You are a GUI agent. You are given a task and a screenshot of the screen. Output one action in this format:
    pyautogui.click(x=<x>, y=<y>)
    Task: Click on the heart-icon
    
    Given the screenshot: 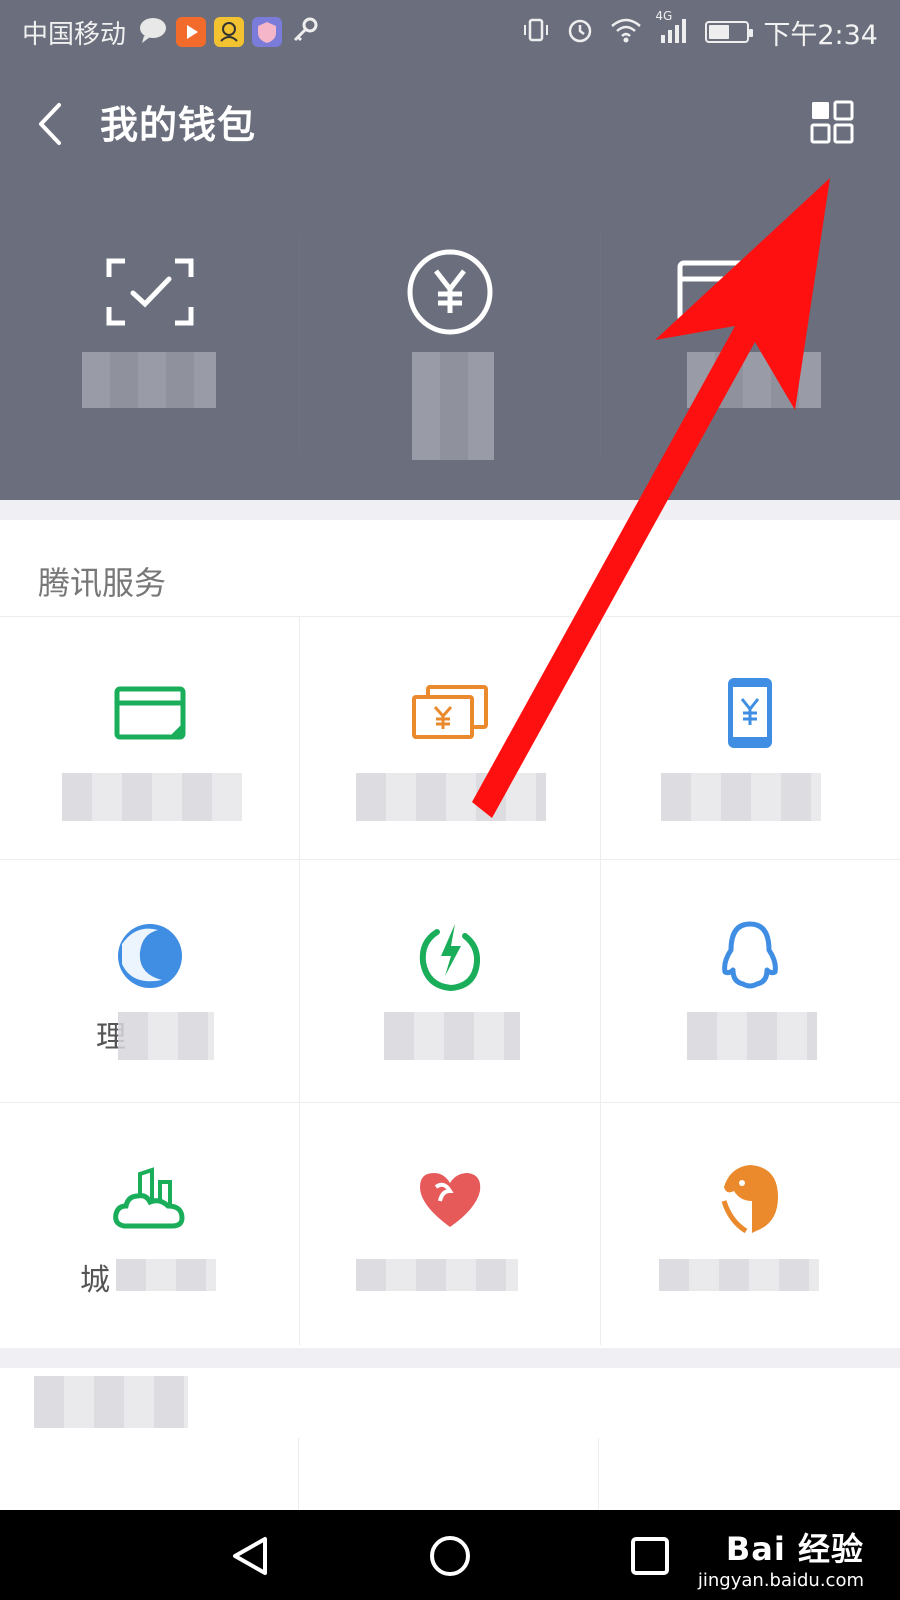 What is the action you would take?
    pyautogui.click(x=450, y=1199)
    